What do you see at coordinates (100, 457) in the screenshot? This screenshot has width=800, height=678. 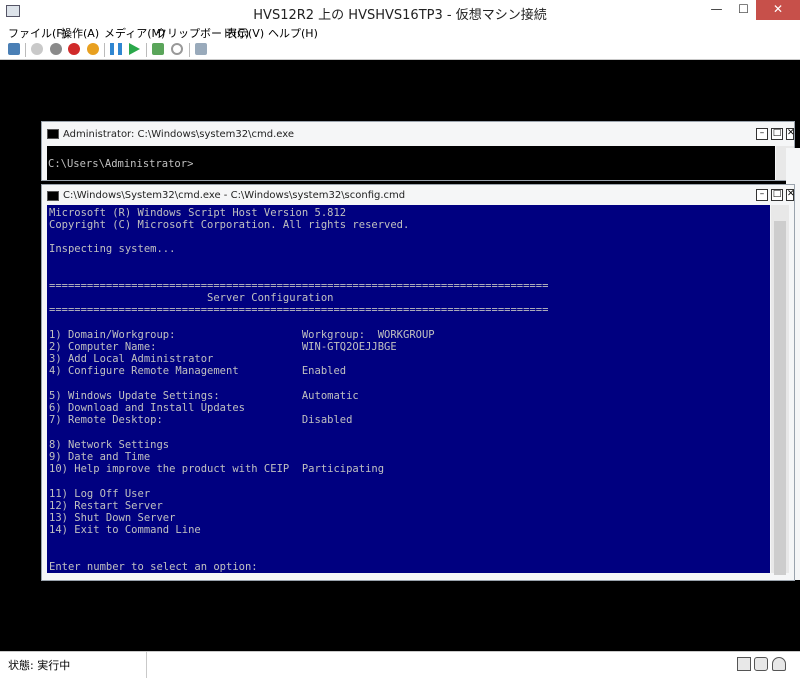 I see `option-date-time: 9) Date and Time` at bounding box center [100, 457].